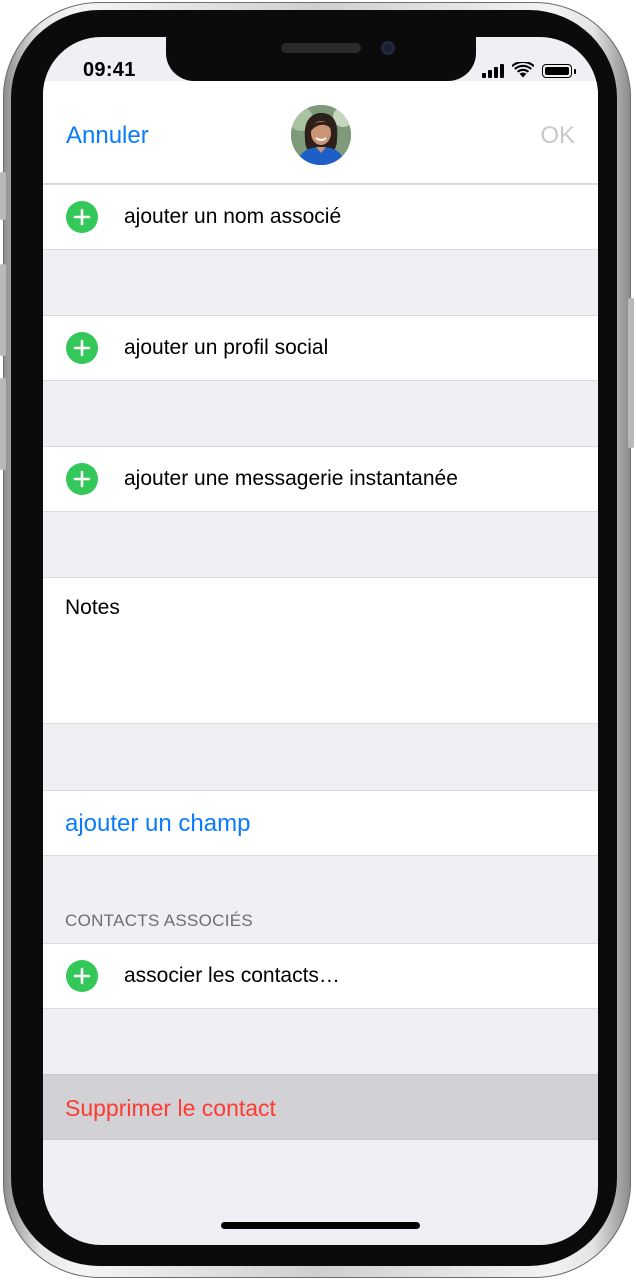 This screenshot has height=1282, width=636. Describe the element at coordinates (321, 48) in the screenshot. I see `speaker` at that location.